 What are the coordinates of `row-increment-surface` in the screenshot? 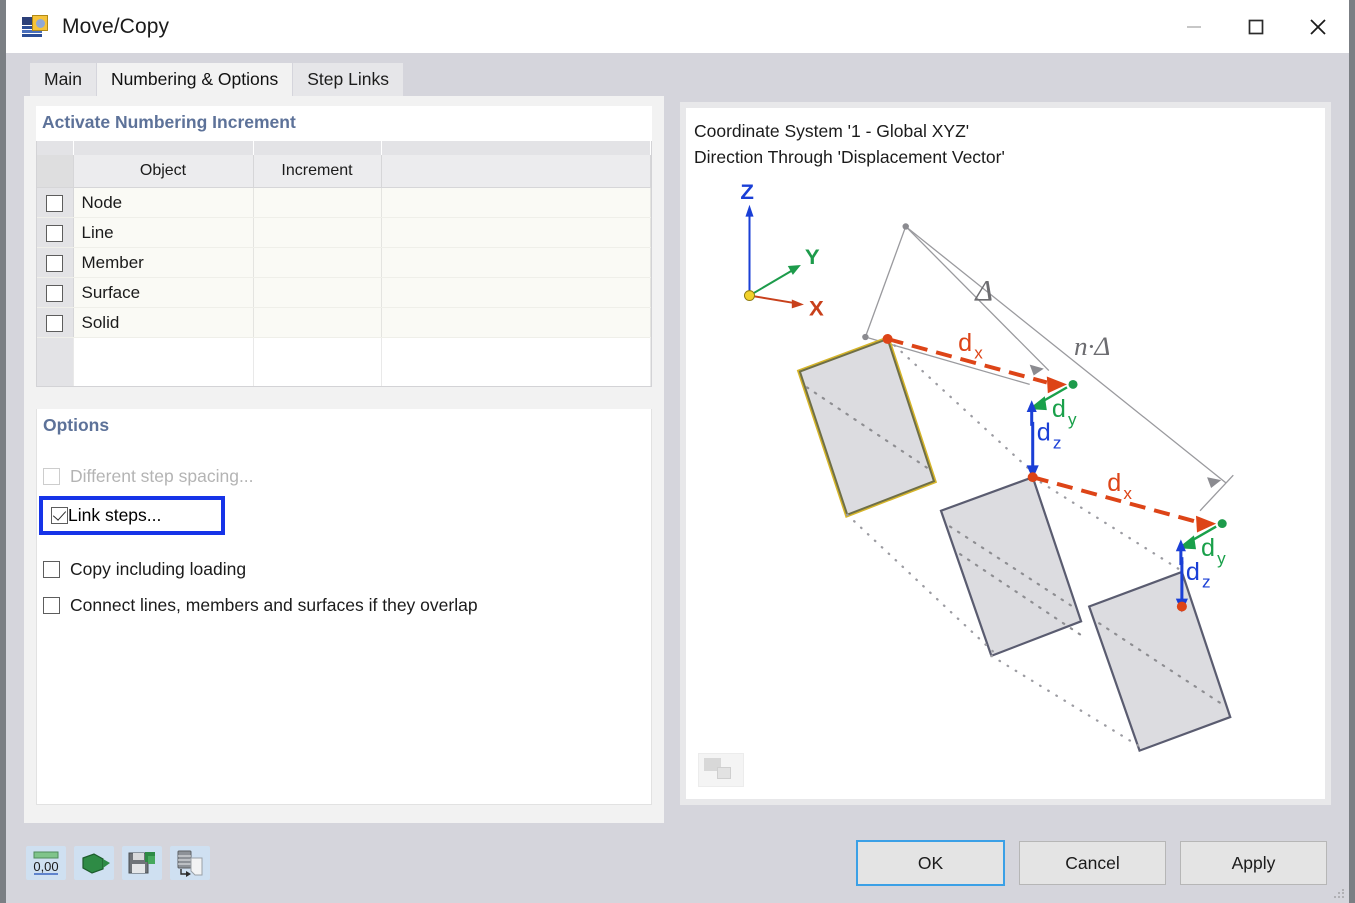 It's located at (317, 292).